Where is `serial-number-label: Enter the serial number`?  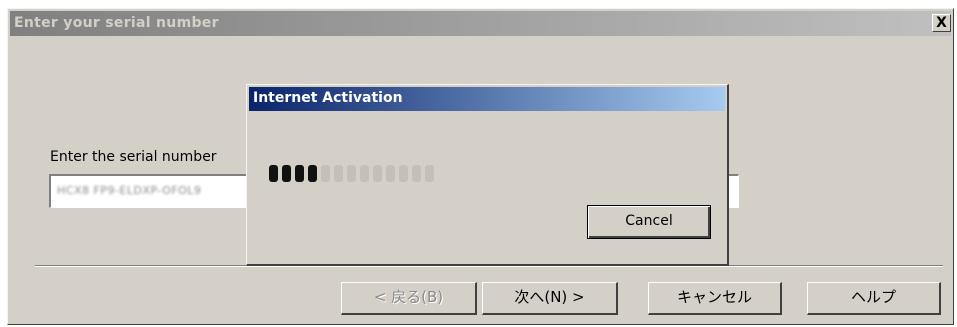 serial-number-label: Enter the serial number is located at coordinates (133, 157).